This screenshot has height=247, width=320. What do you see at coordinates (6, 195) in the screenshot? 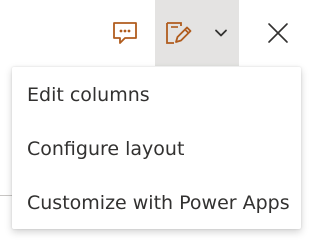
I see `divider` at bounding box center [6, 195].